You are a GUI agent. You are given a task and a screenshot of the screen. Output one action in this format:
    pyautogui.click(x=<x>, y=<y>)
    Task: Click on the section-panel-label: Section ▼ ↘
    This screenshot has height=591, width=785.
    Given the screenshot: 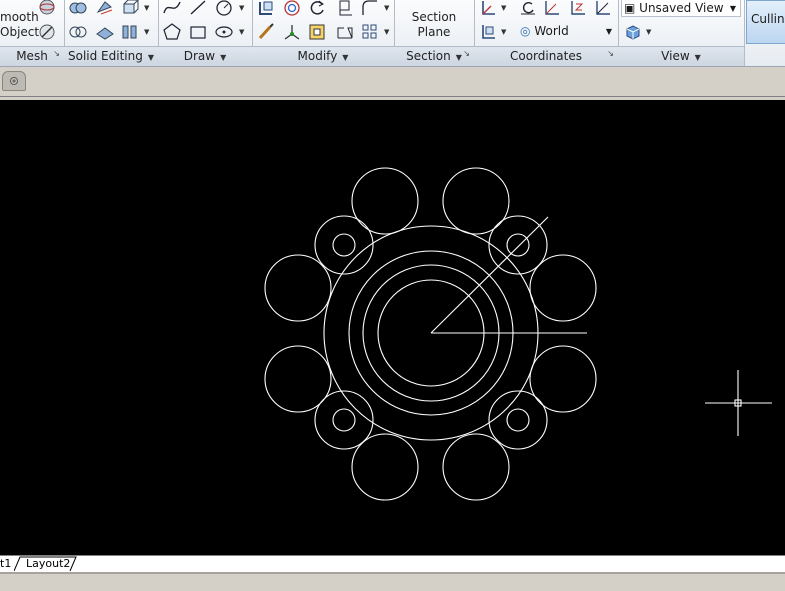 What is the action you would take?
    pyautogui.click(x=434, y=56)
    